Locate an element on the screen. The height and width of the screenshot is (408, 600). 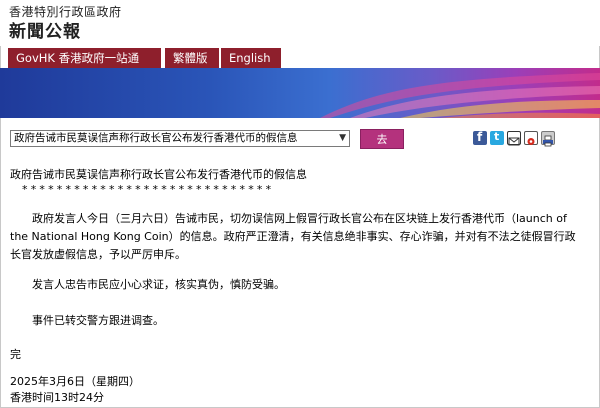
print-icon is located at coordinates (548, 139).